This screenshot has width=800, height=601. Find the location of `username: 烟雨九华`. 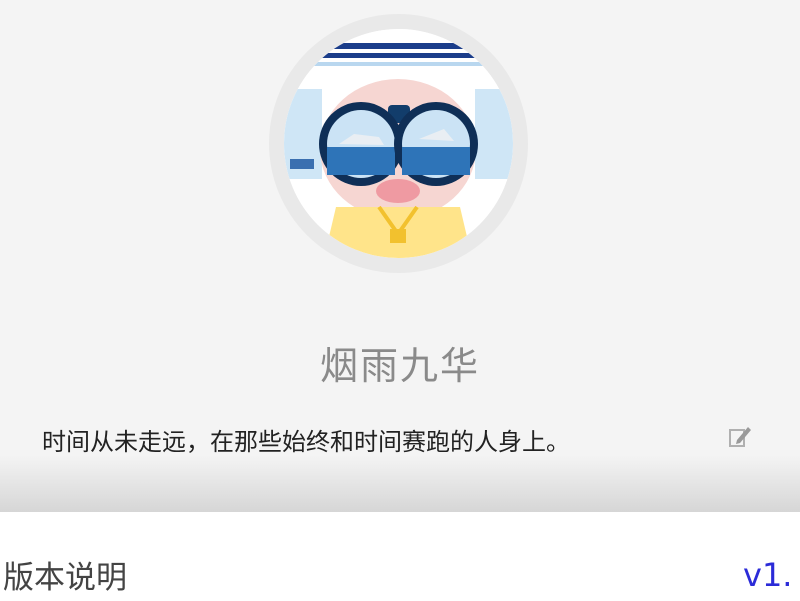

username: 烟雨九华 is located at coordinates (399, 366).